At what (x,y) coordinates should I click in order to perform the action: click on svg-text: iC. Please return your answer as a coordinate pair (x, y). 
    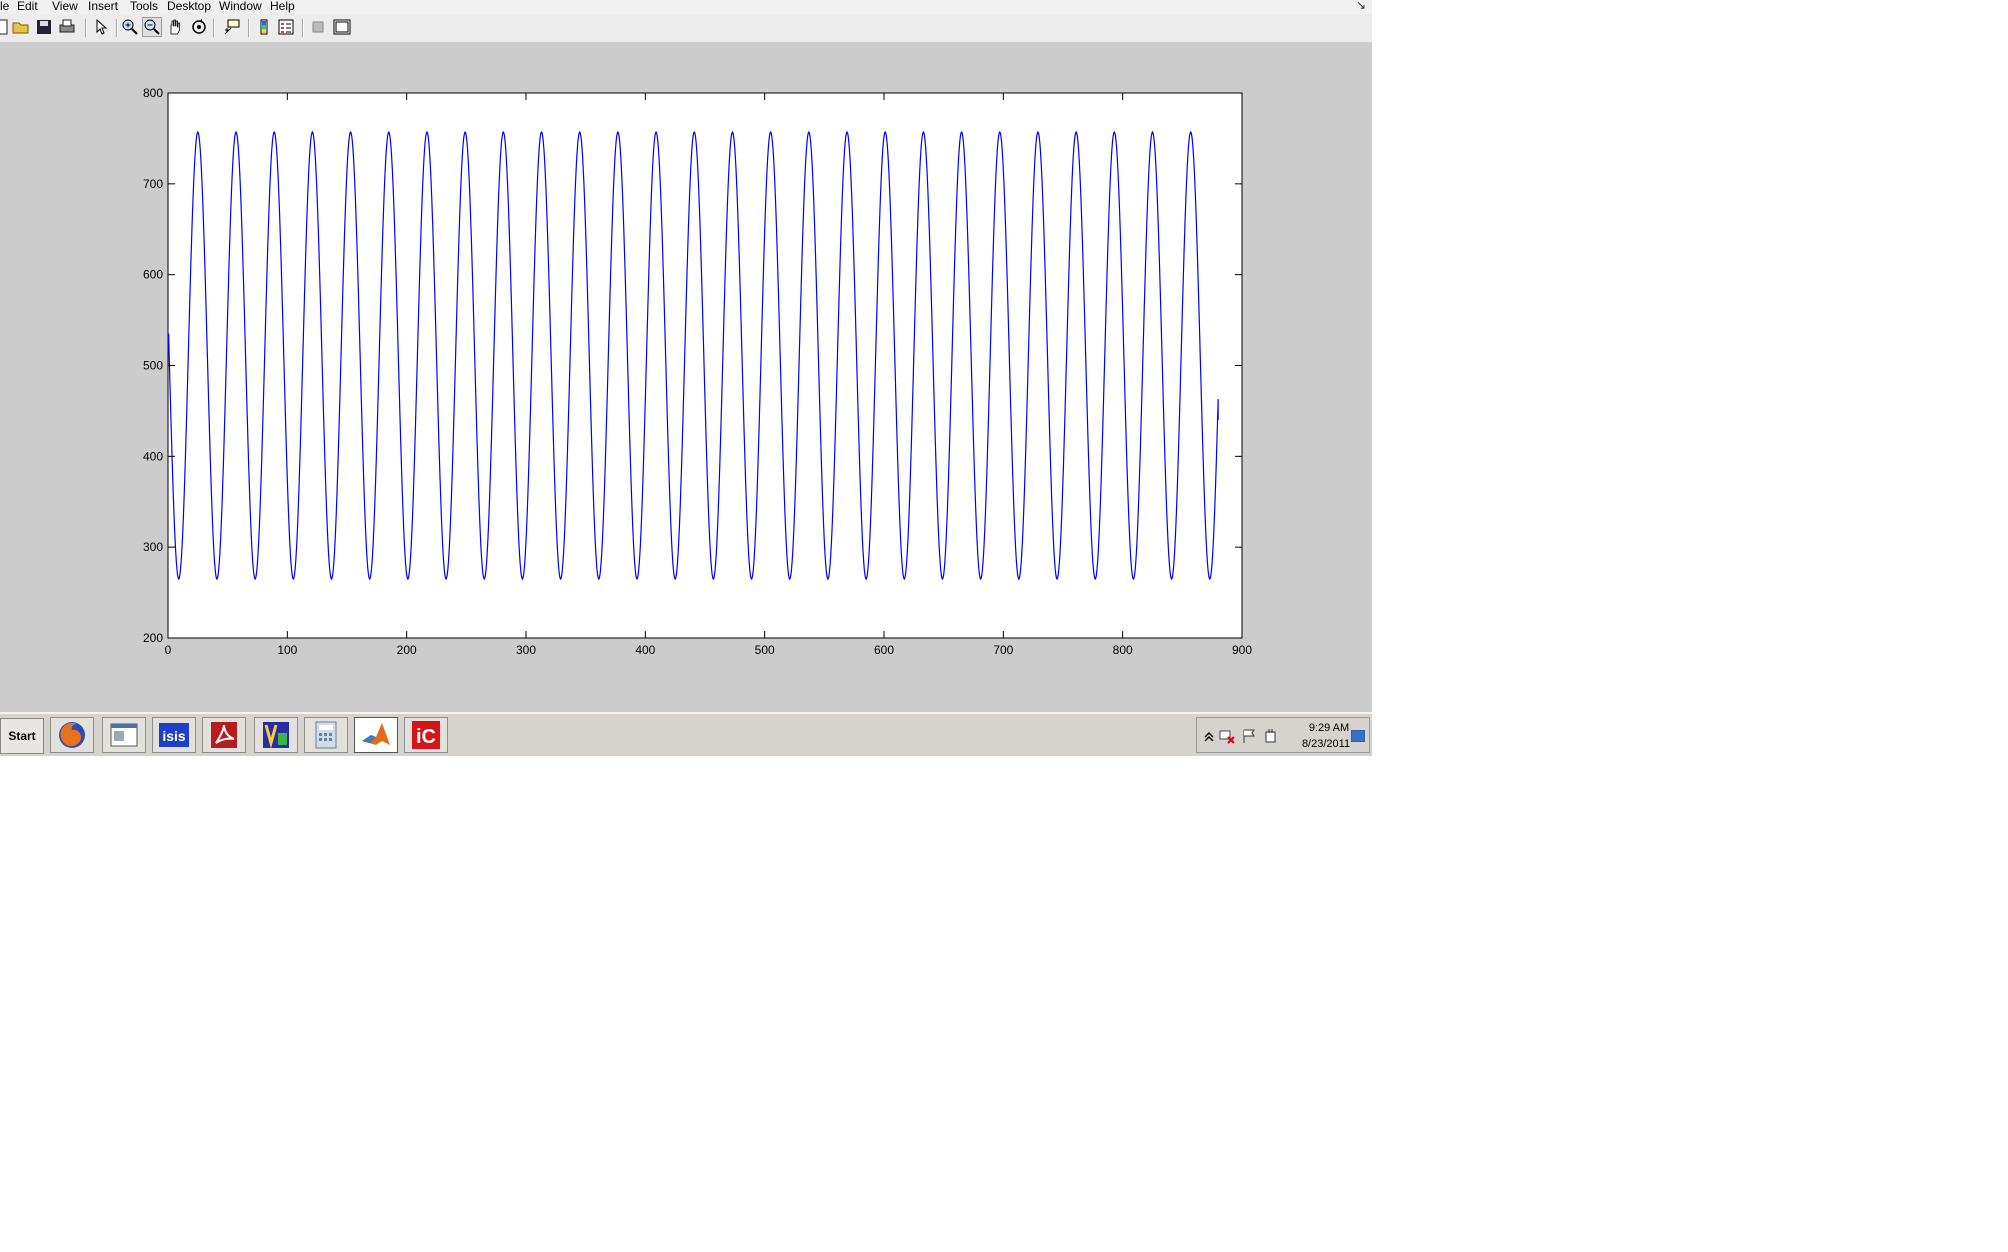
    Looking at the image, I should click on (426, 737).